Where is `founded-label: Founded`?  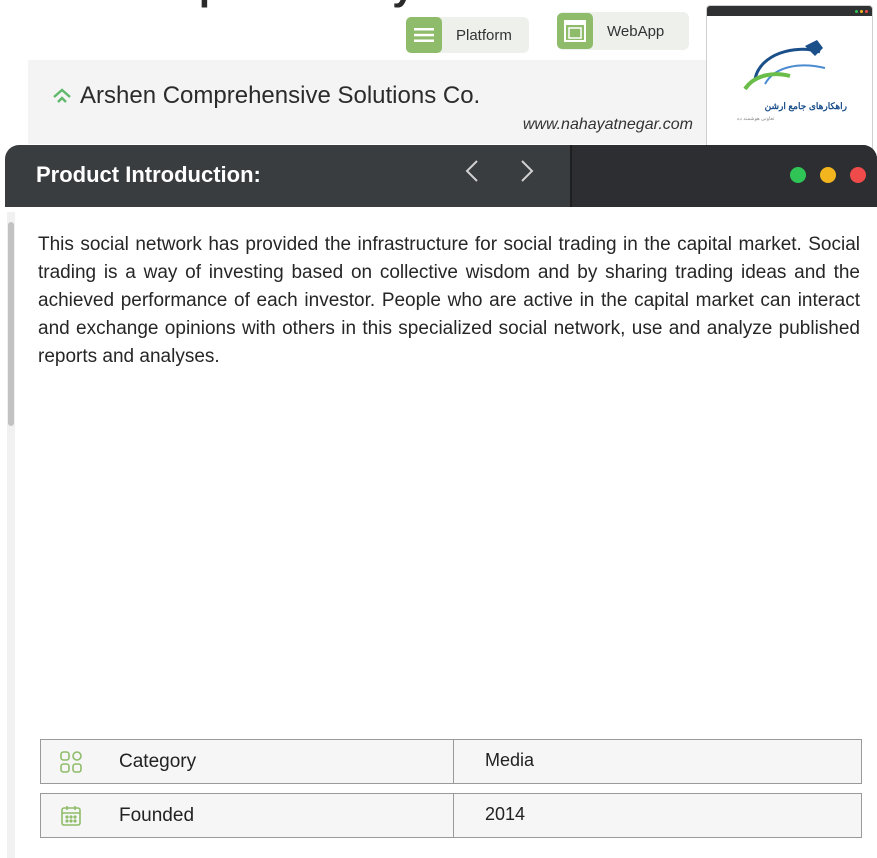 founded-label: Founded is located at coordinates (157, 815).